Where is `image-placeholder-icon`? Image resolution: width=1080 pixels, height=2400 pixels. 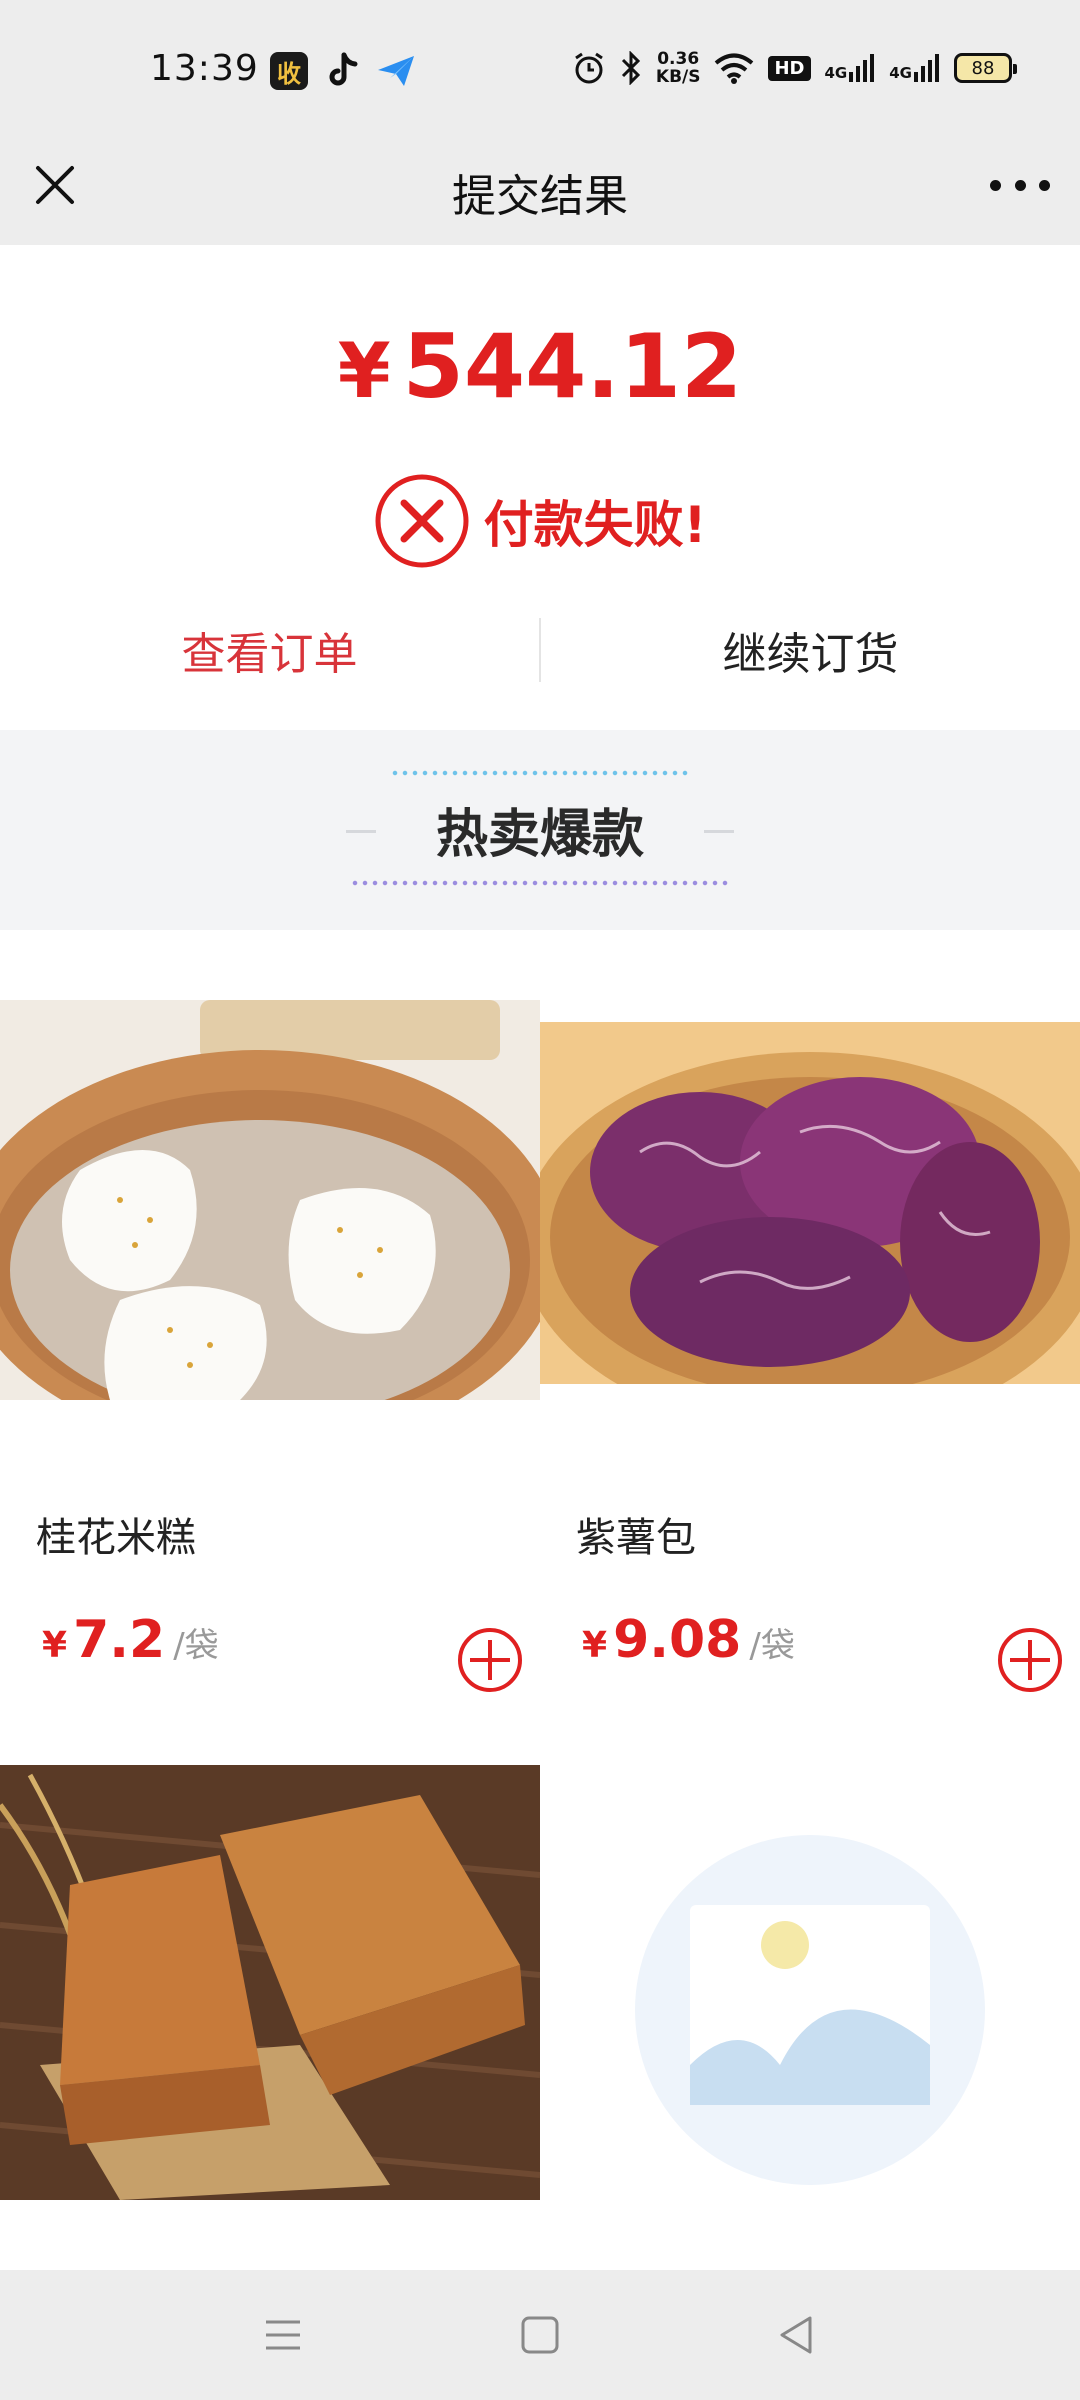 image-placeholder-icon is located at coordinates (810, 2010).